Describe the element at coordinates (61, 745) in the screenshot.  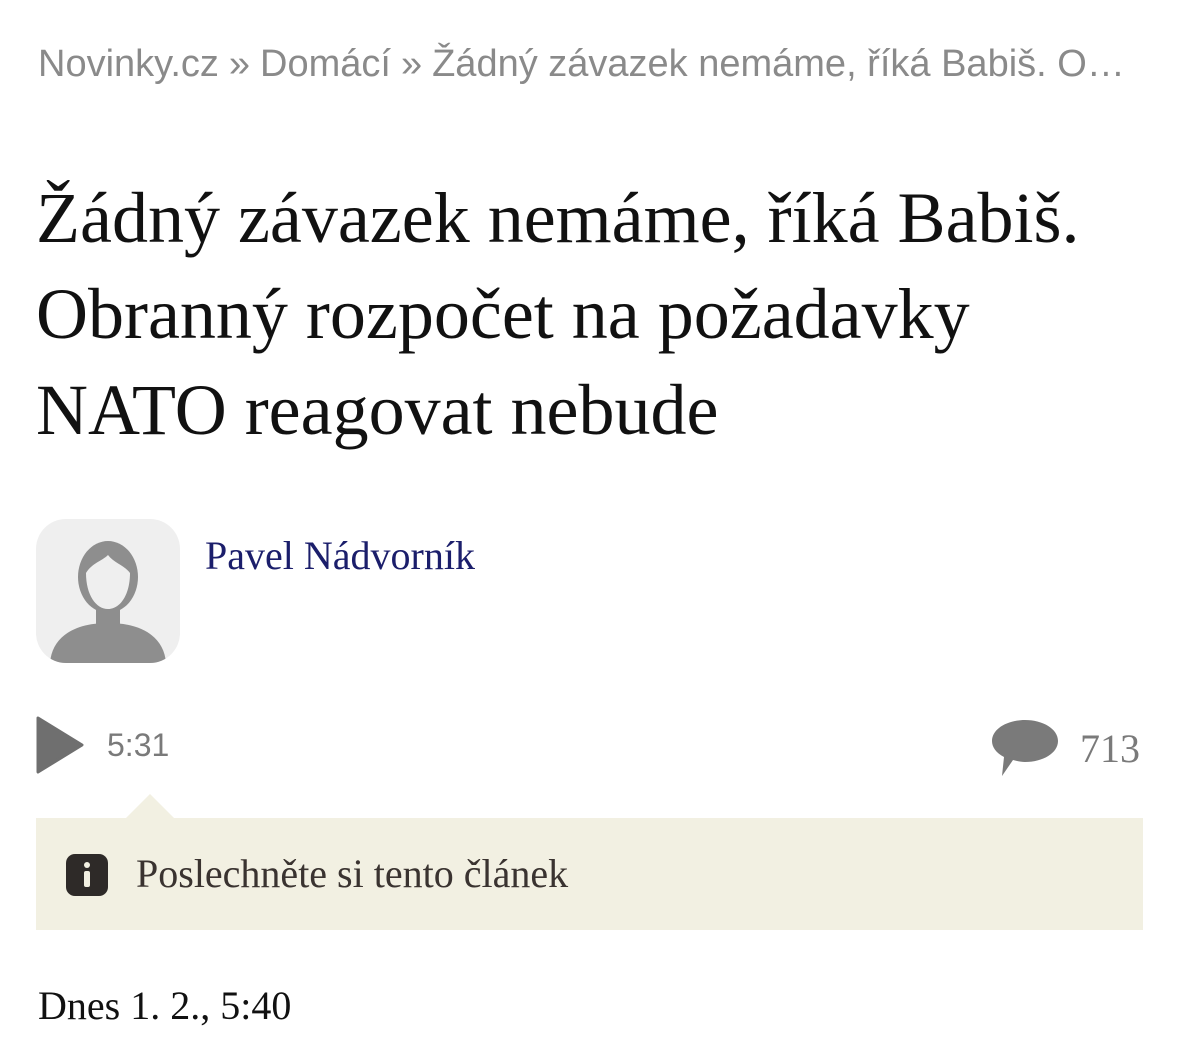
I see `play-icon` at that location.